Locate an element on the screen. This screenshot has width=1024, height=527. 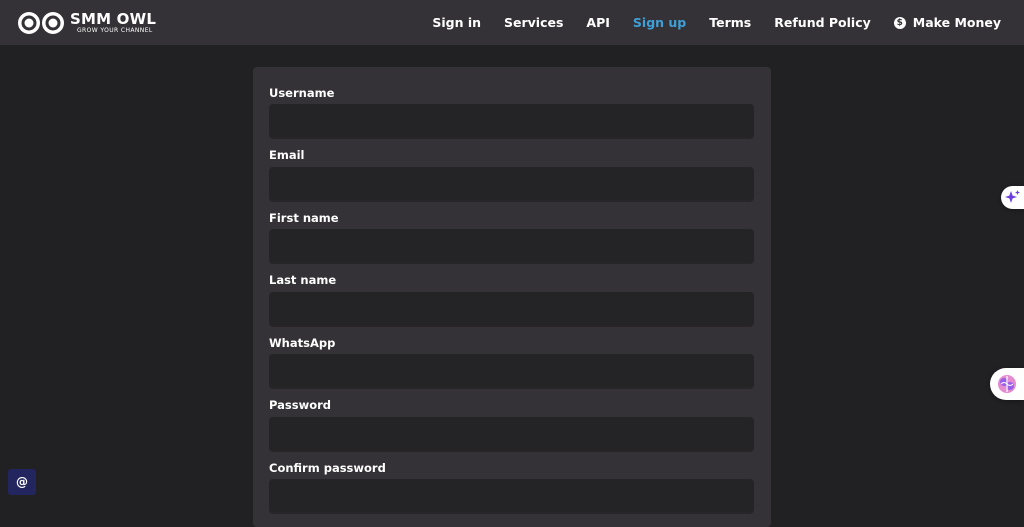
username-input is located at coordinates (511, 120).